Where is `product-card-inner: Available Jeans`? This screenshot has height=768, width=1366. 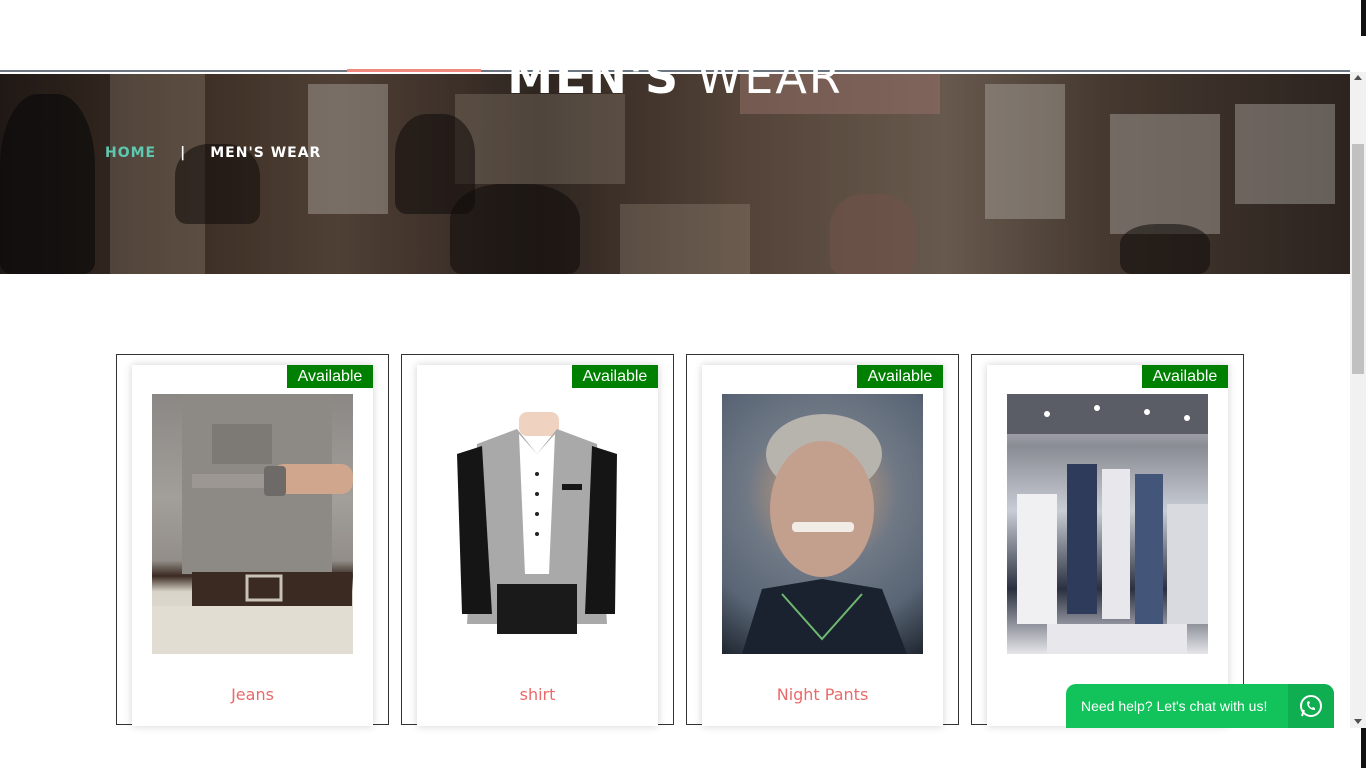 product-card-inner: Available Jeans is located at coordinates (252, 545).